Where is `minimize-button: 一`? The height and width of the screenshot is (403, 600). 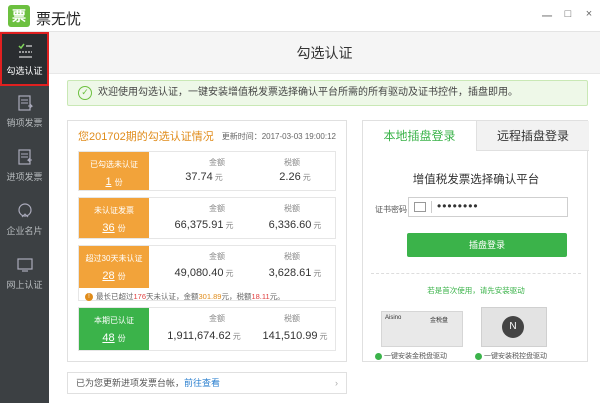
minimize-button: 一 is located at coordinates (547, 16).